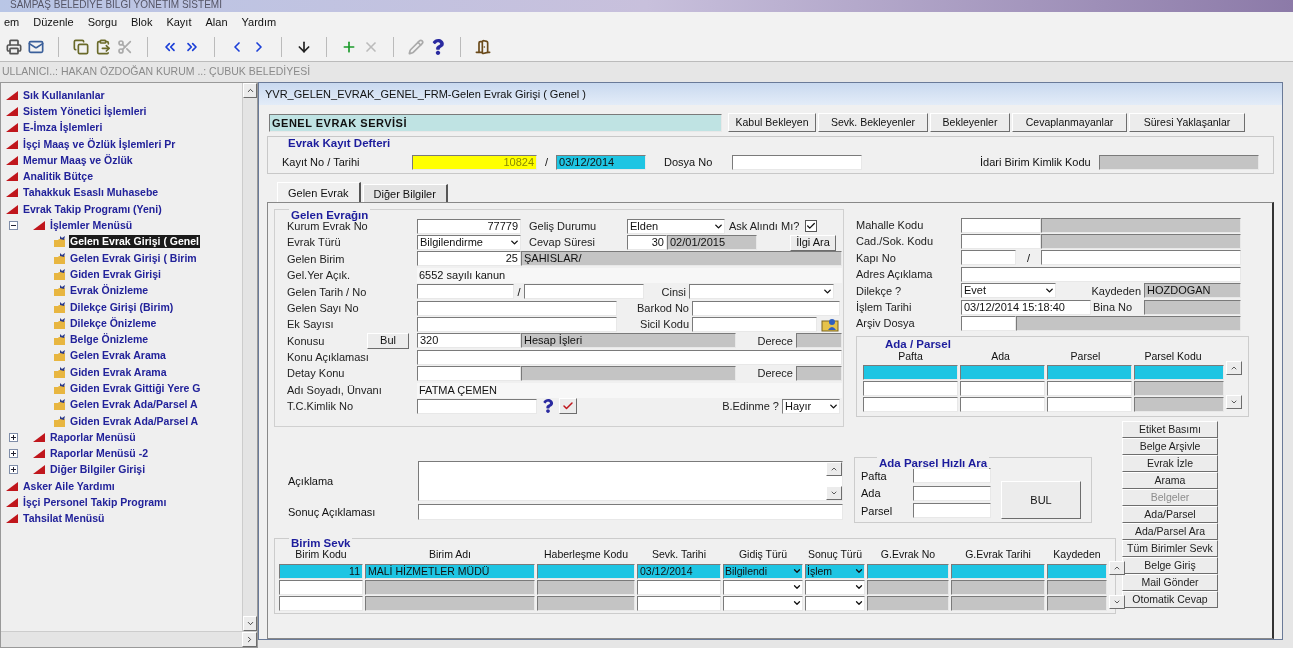  I want to click on text-area, so click(630, 481).